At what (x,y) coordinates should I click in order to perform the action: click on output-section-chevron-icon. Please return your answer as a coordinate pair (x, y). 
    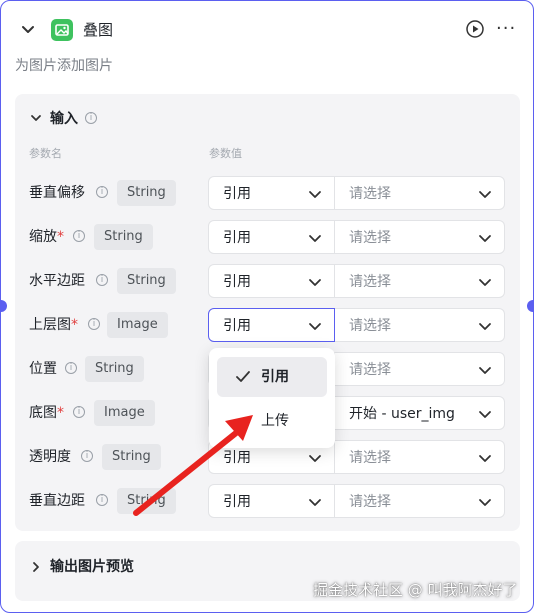
    Looking at the image, I should click on (36, 567).